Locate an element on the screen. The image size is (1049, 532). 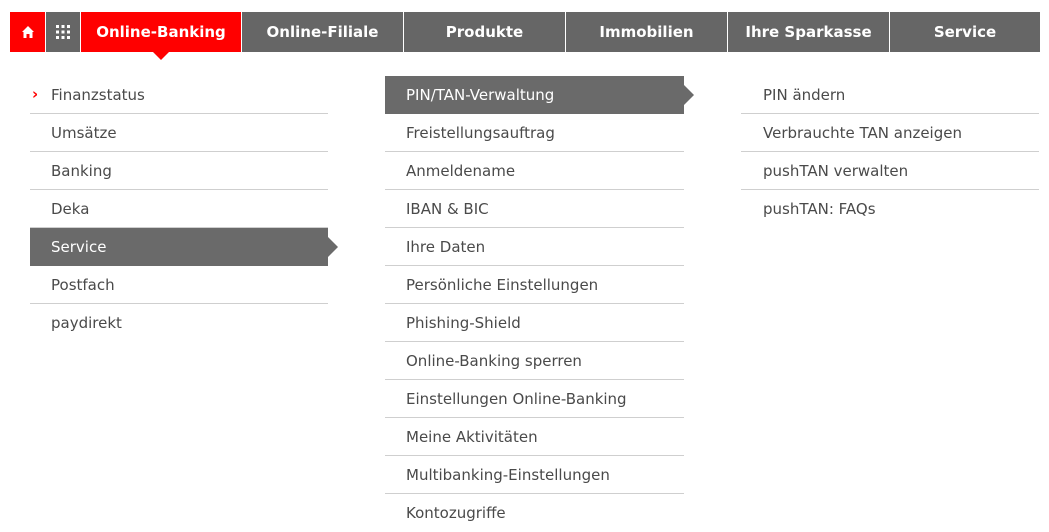
menu-item-service: Service is located at coordinates (184, 247).